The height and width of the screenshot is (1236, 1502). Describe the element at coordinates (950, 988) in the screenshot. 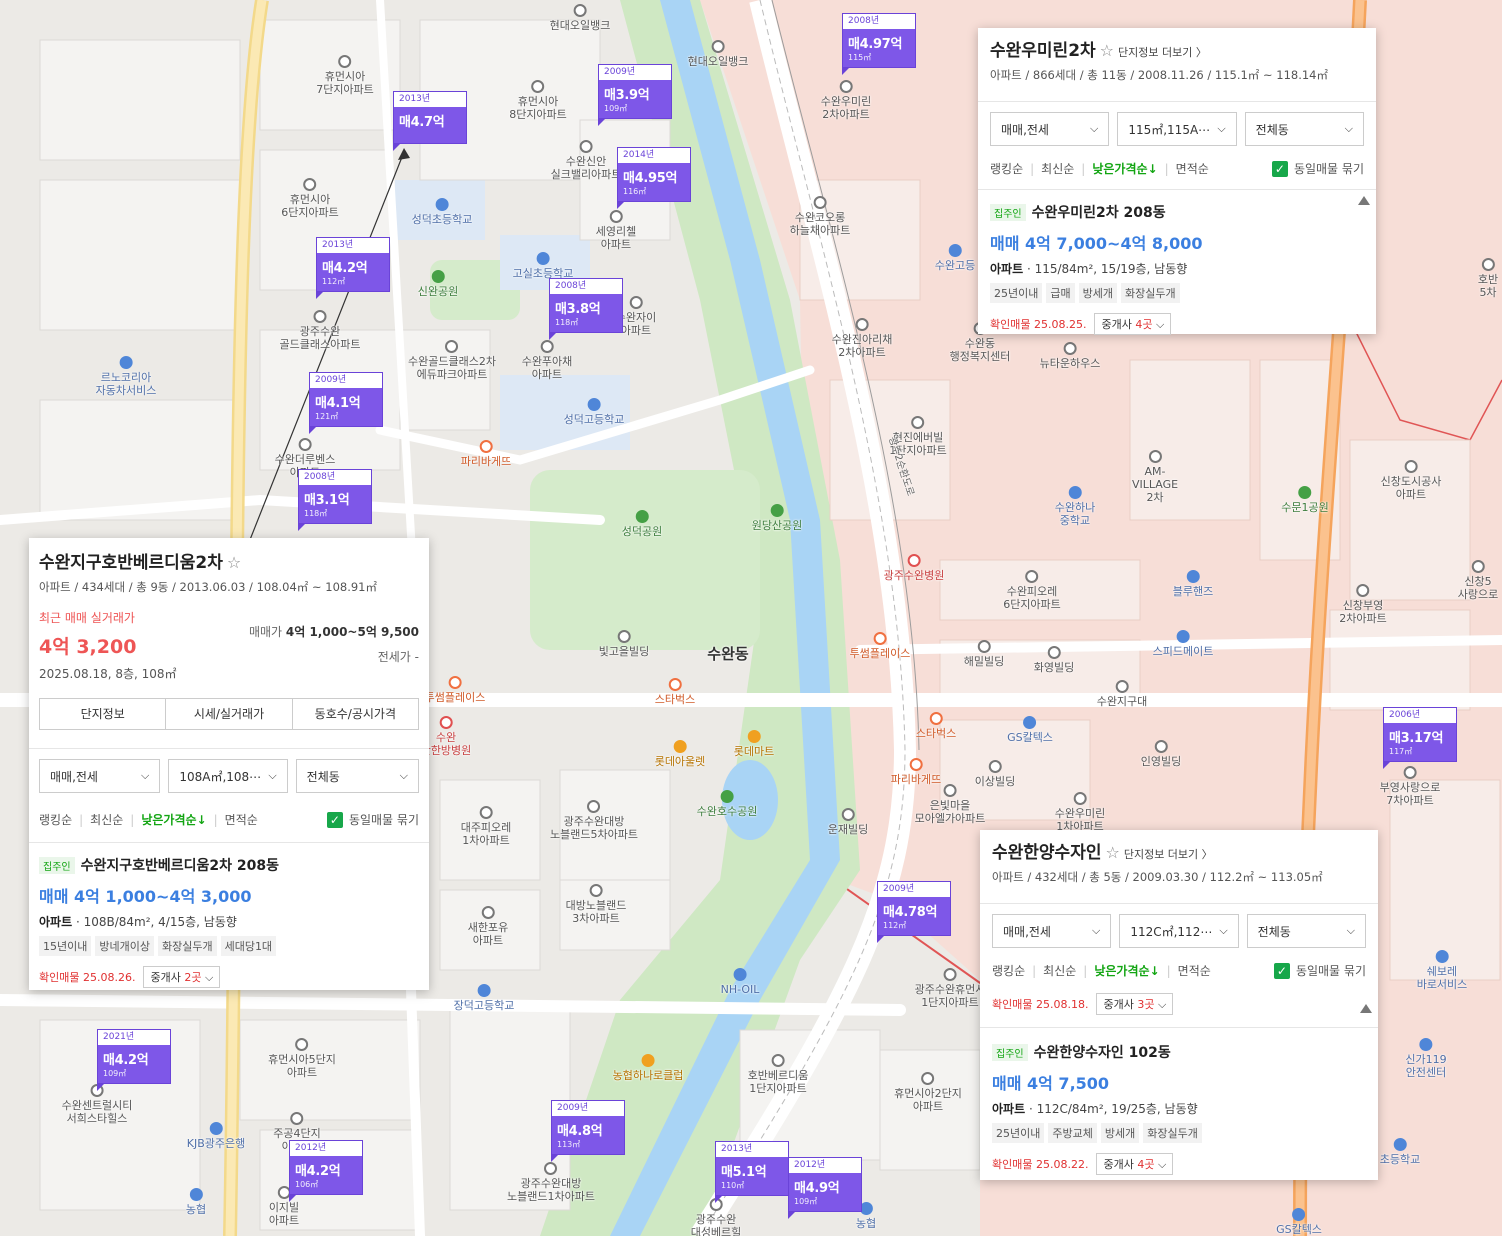

I see `apartment-label: 광주수완휴먼시 1단지아파트` at that location.